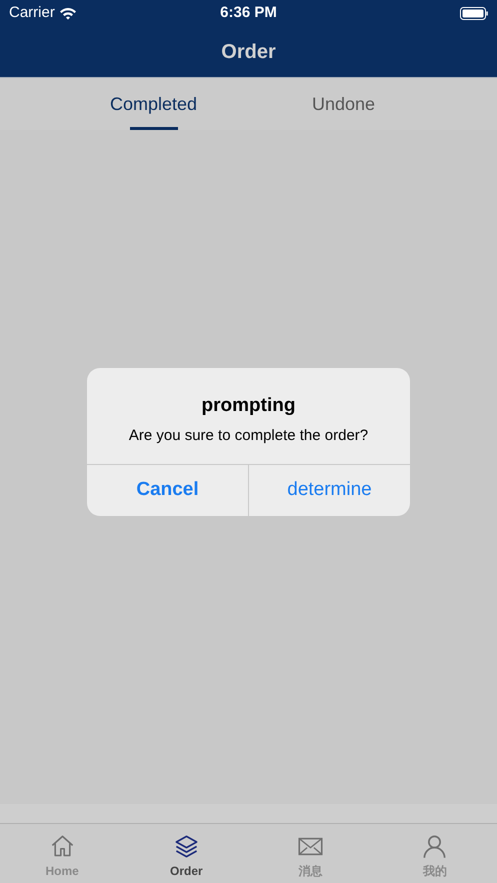 Image resolution: width=497 pixels, height=883 pixels. What do you see at coordinates (153, 104) in the screenshot?
I see `segment-tab: Completed` at bounding box center [153, 104].